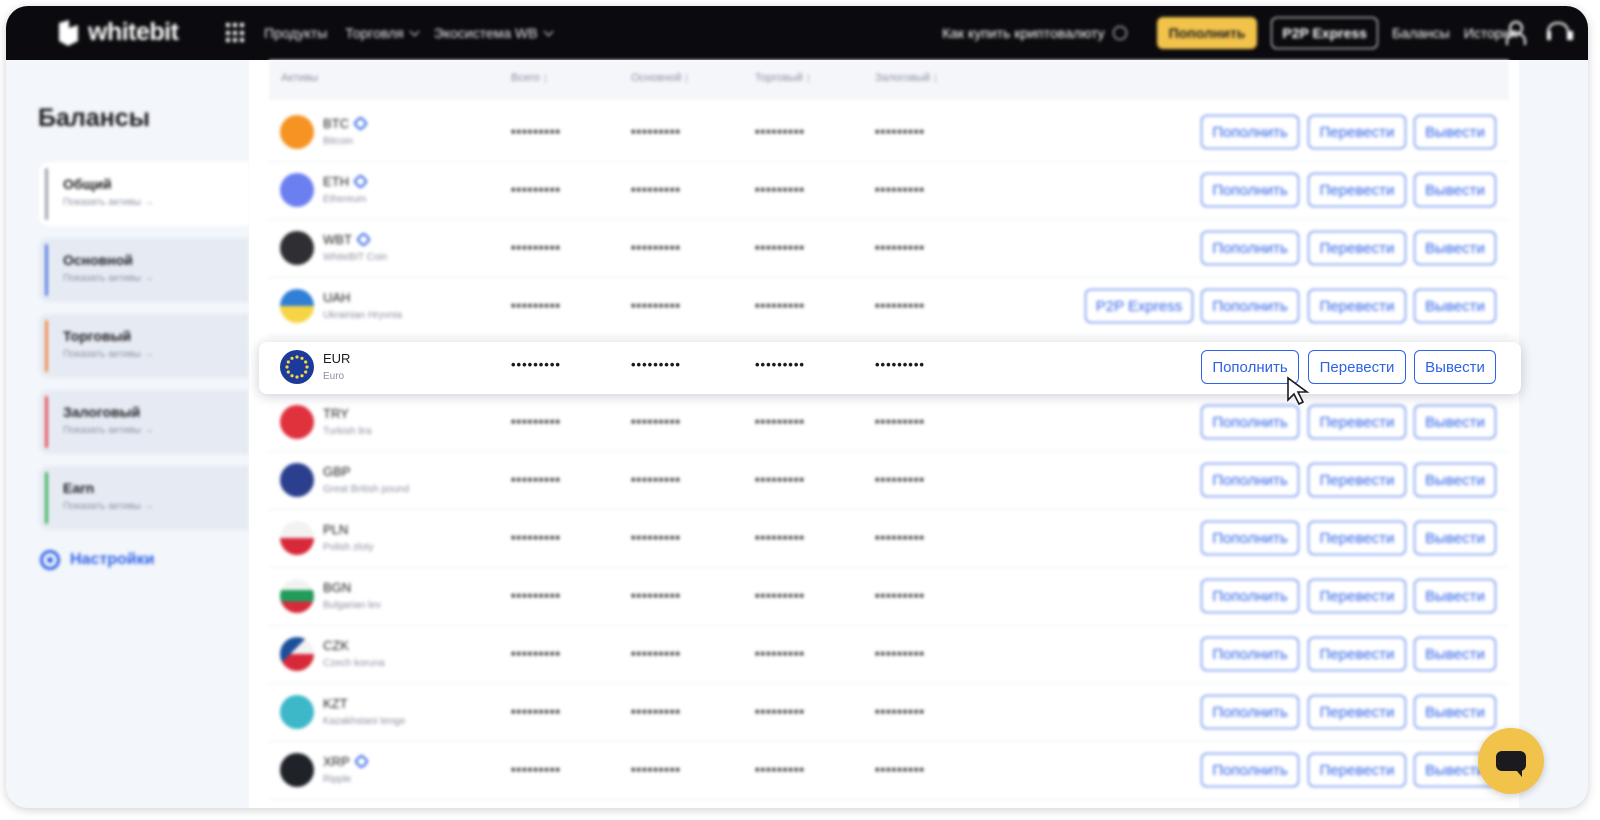 This screenshot has width=1600, height=820. What do you see at coordinates (336, 413) in the screenshot?
I see `asset-ticker: TRY` at bounding box center [336, 413].